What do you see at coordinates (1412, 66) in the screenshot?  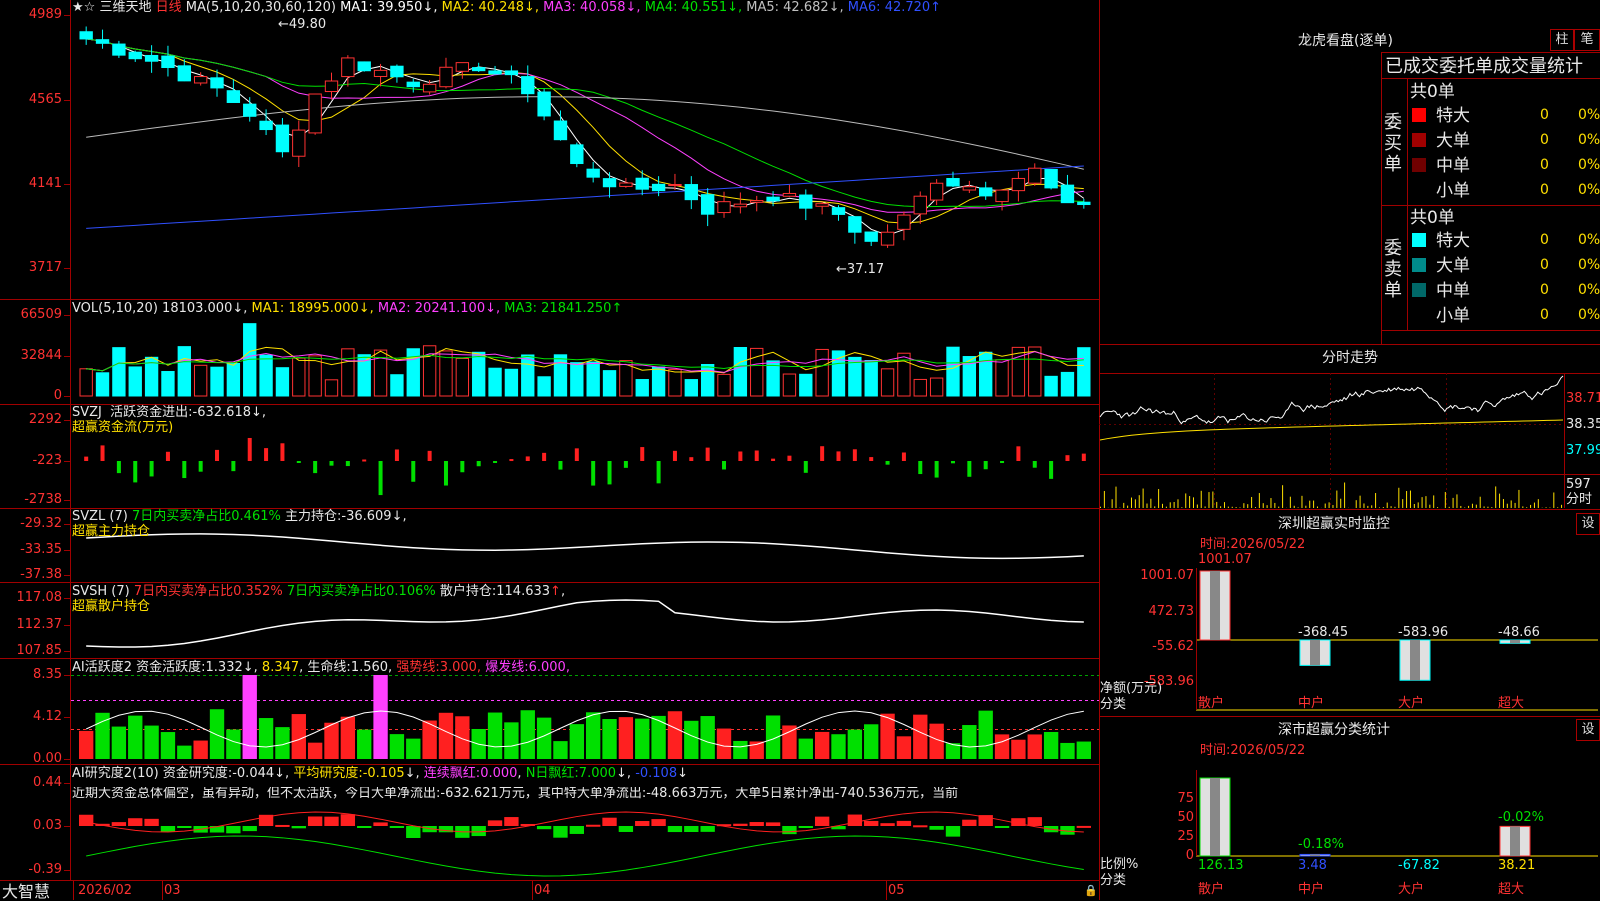 I see `tab-filled: 已成交` at bounding box center [1412, 66].